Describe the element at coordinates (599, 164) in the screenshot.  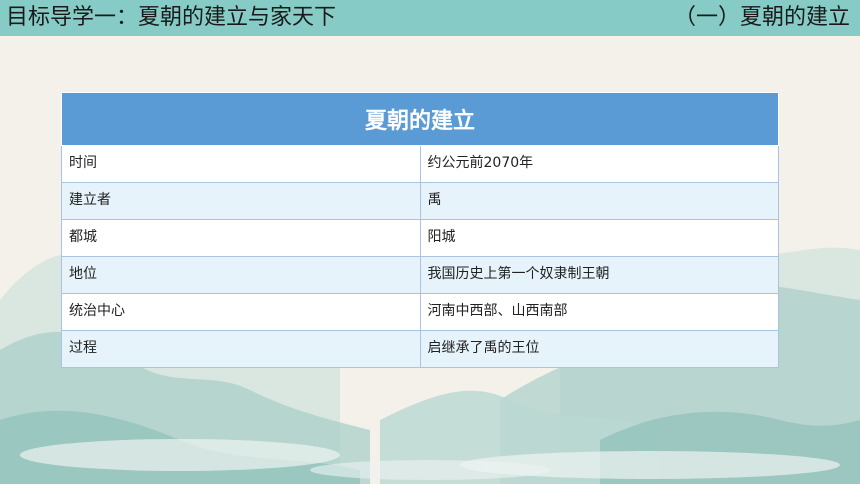
I see `row-value-time: 约公元前2070年` at that location.